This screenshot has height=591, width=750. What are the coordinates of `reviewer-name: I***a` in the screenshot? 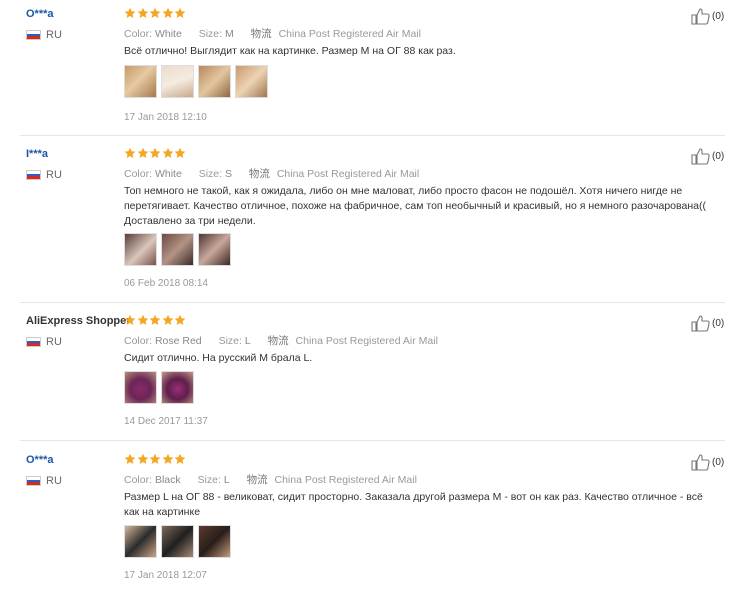 It's located at (37, 154).